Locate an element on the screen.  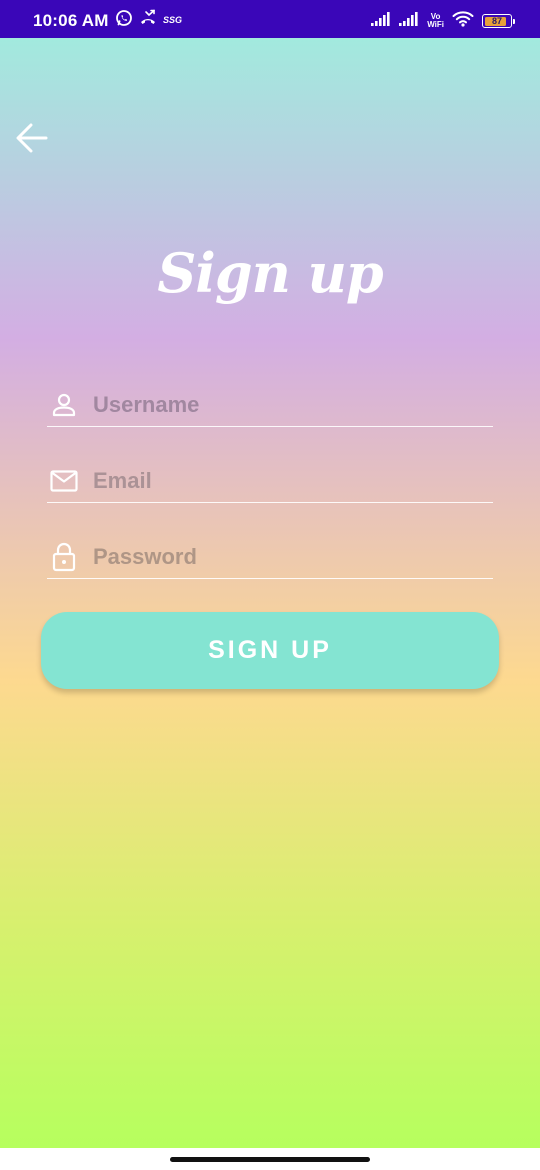
missed-call-icon is located at coordinates (148, 20).